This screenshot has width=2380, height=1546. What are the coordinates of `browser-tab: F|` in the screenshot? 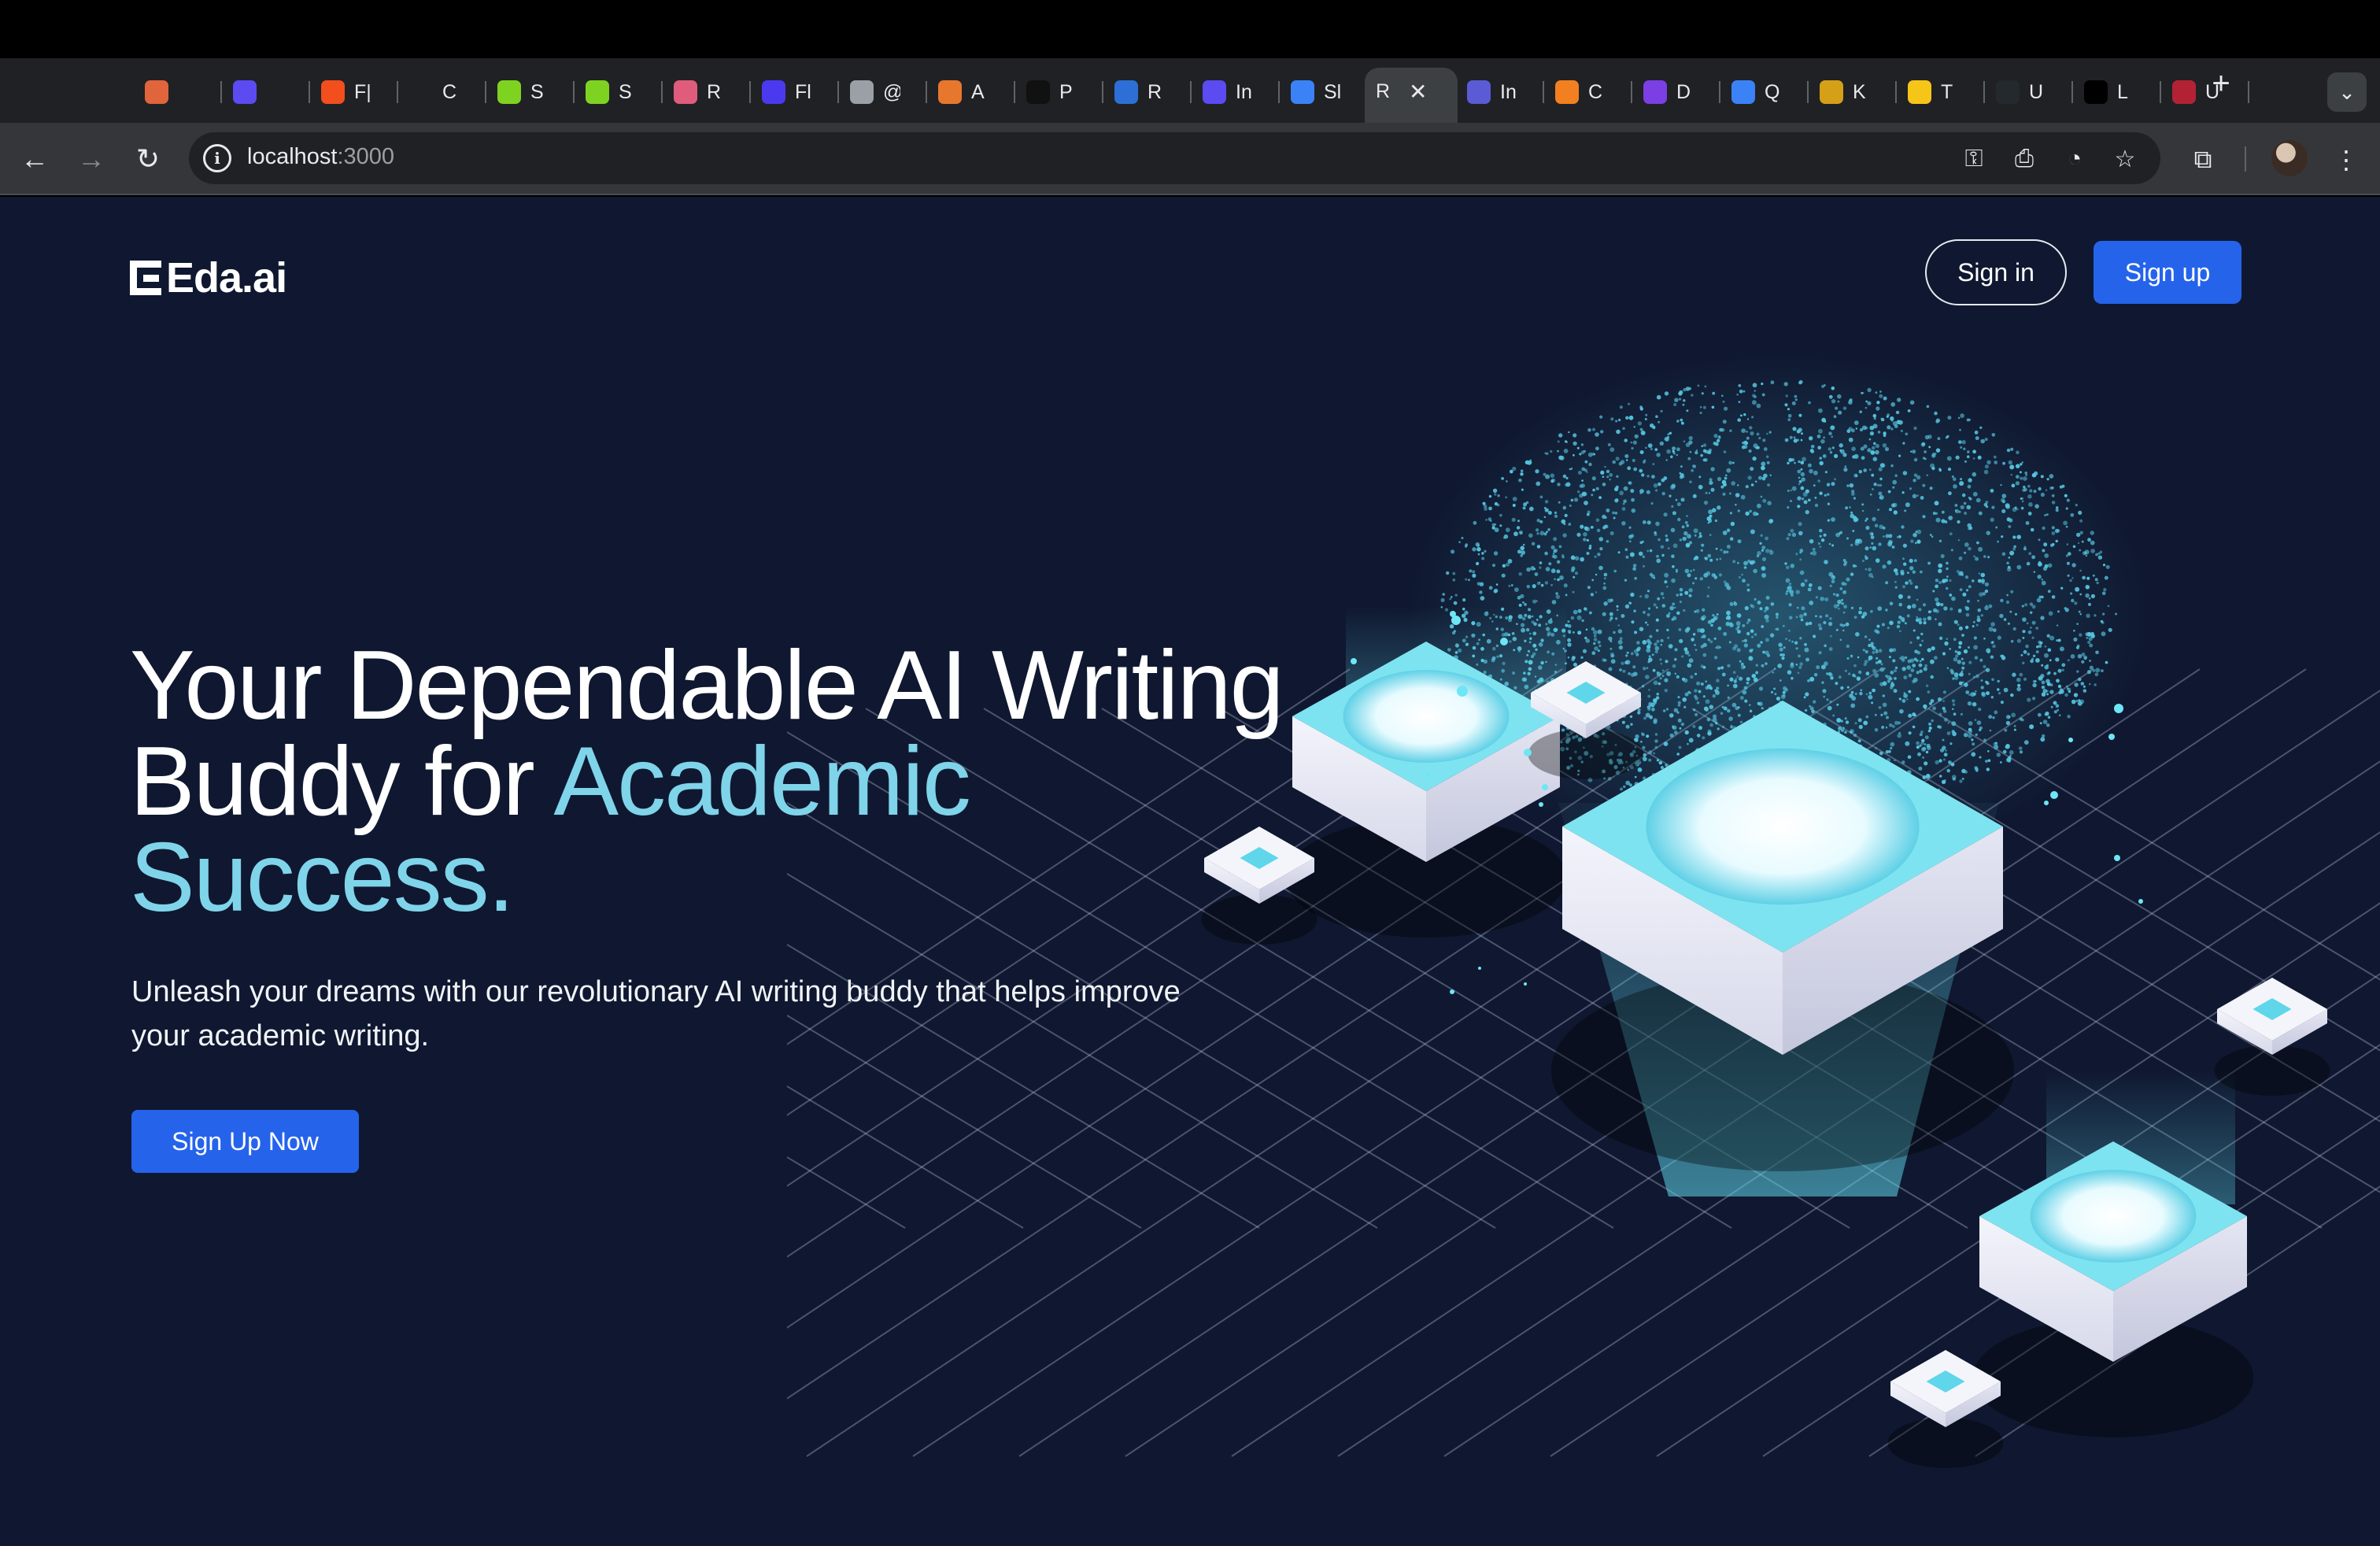 It's located at (354, 92).